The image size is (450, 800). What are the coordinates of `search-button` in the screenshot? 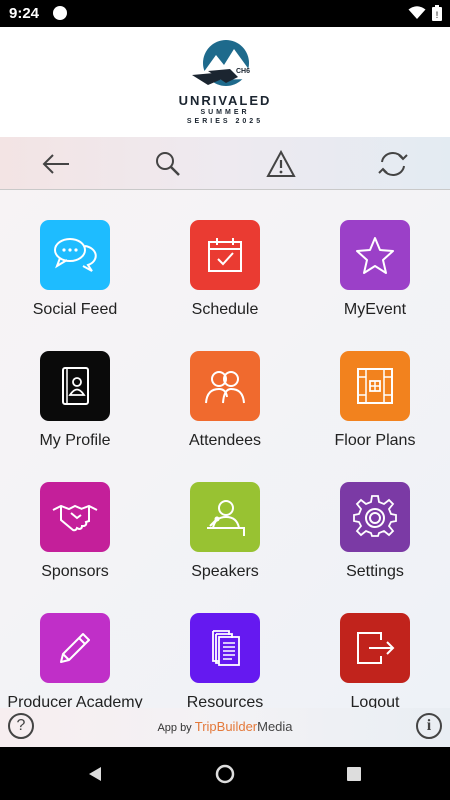 It's located at (168, 164).